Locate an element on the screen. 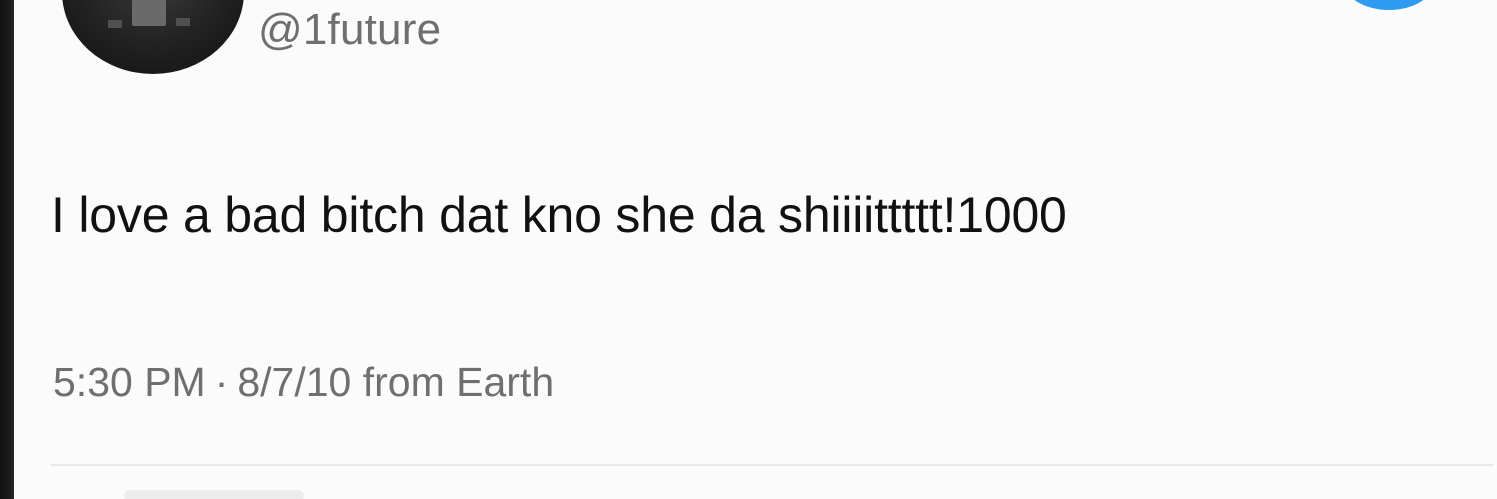 Image resolution: width=1497 pixels, height=499 pixels. verified-badge-icon is located at coordinates (1389, 5).